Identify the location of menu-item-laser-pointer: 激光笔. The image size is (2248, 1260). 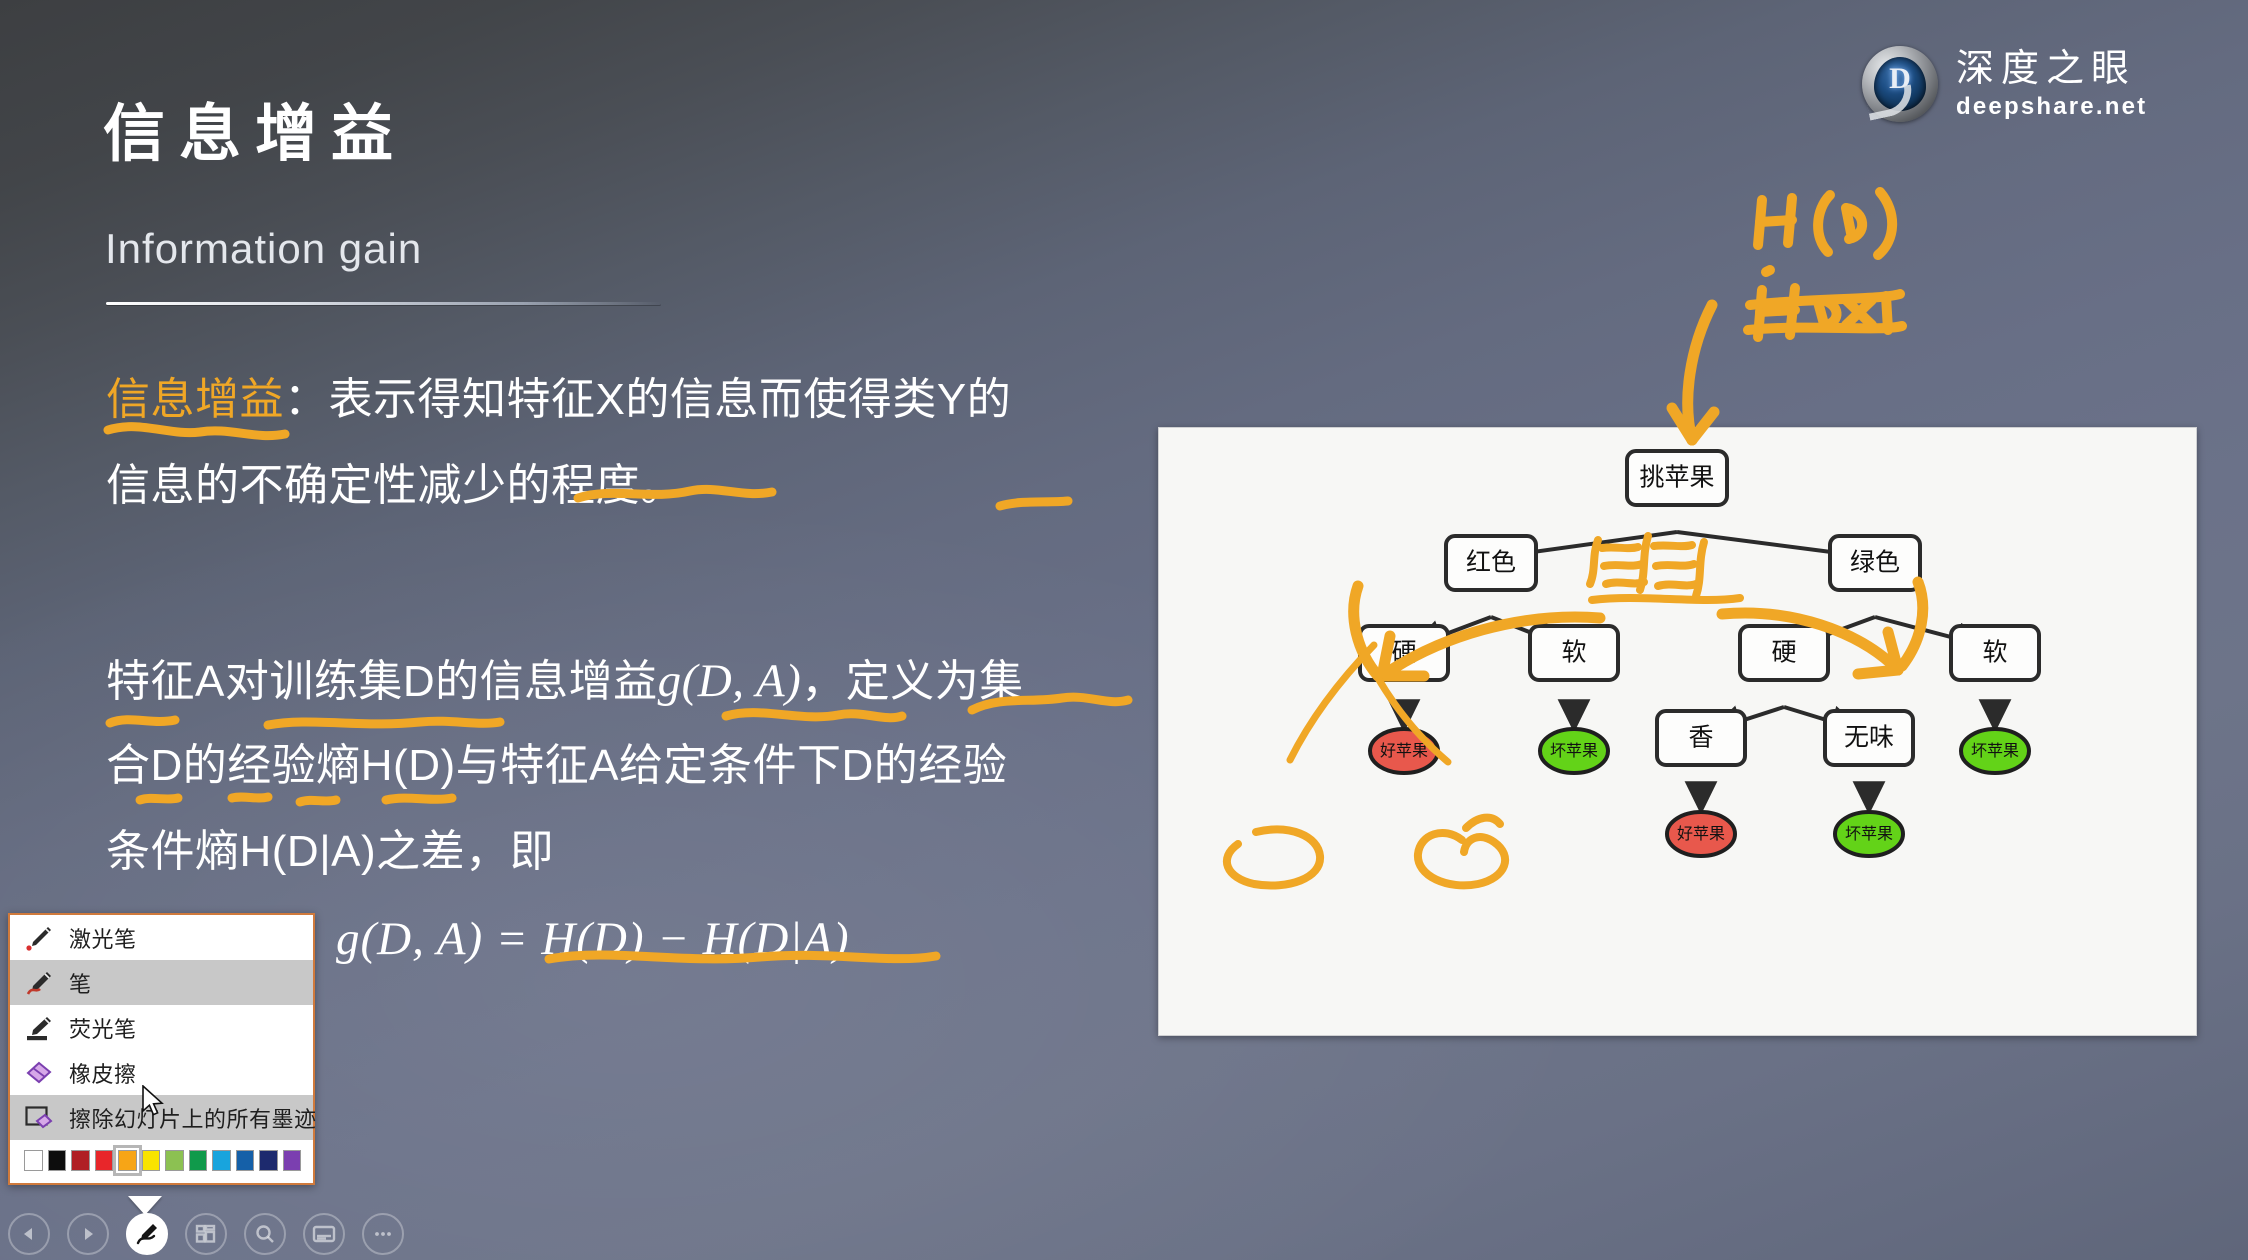
(161, 937).